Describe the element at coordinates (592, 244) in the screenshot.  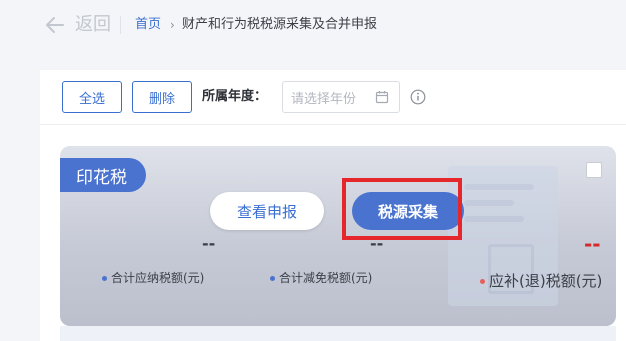
I see `refund-due-value: --` at that location.